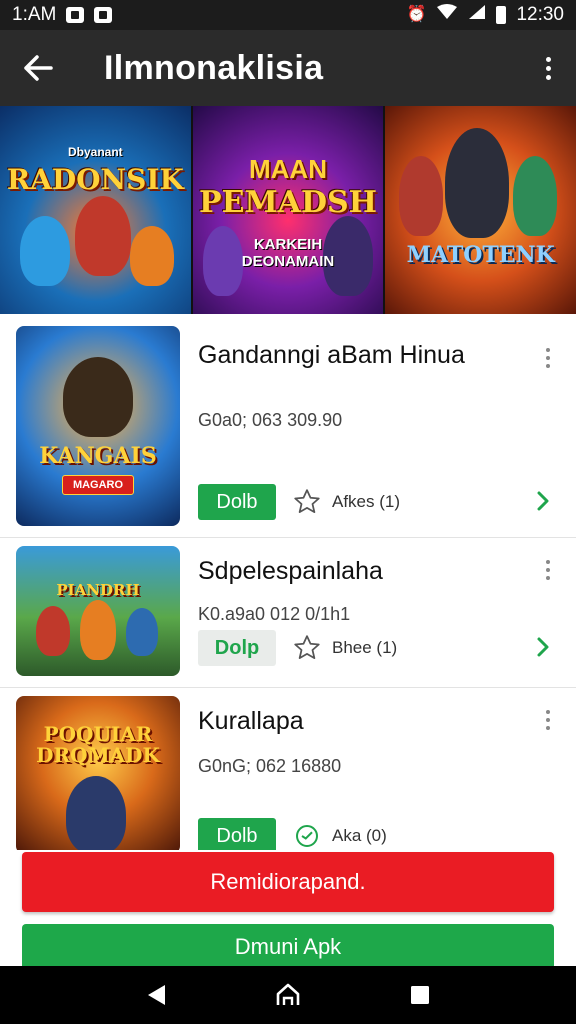 The height and width of the screenshot is (1024, 576). Describe the element at coordinates (447, 15) in the screenshot. I see `wifi-icon` at that location.